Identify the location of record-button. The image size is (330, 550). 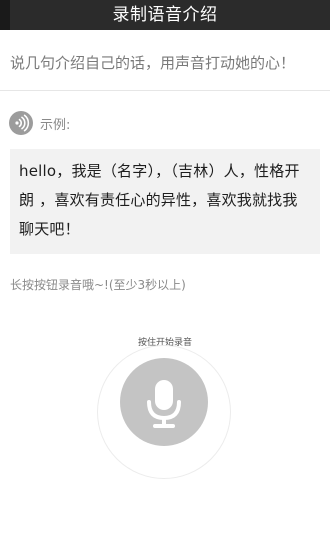
(164, 402).